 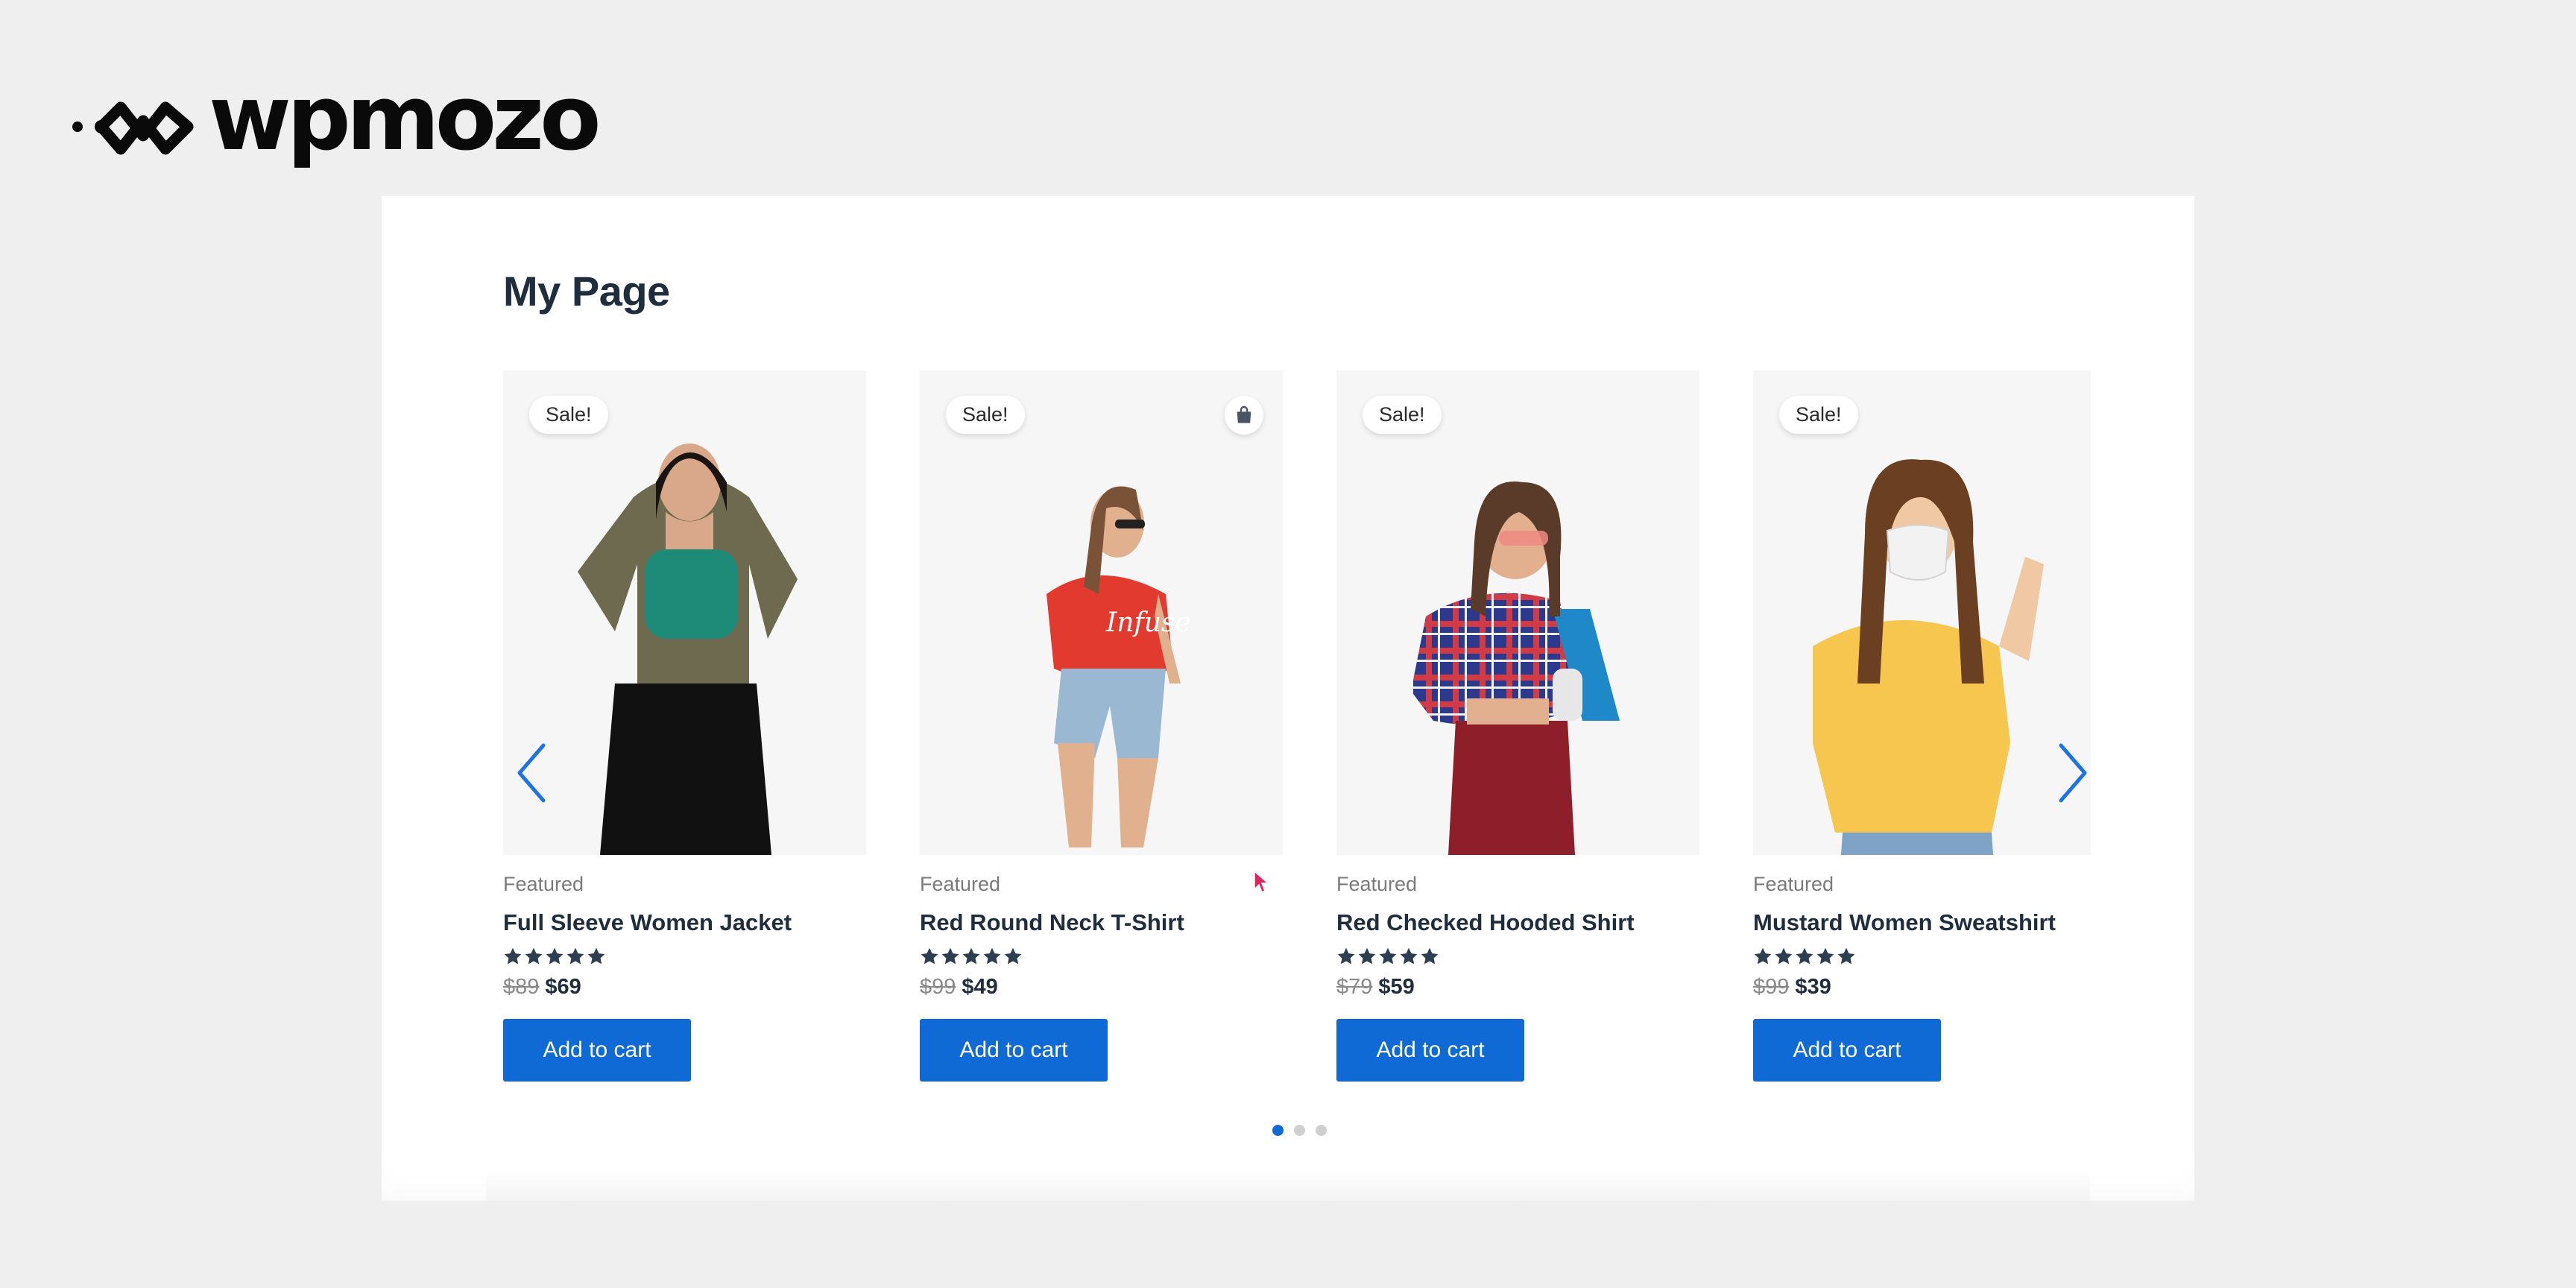 What do you see at coordinates (1118, 666) in the screenshot?
I see `product-image: Infuse` at bounding box center [1118, 666].